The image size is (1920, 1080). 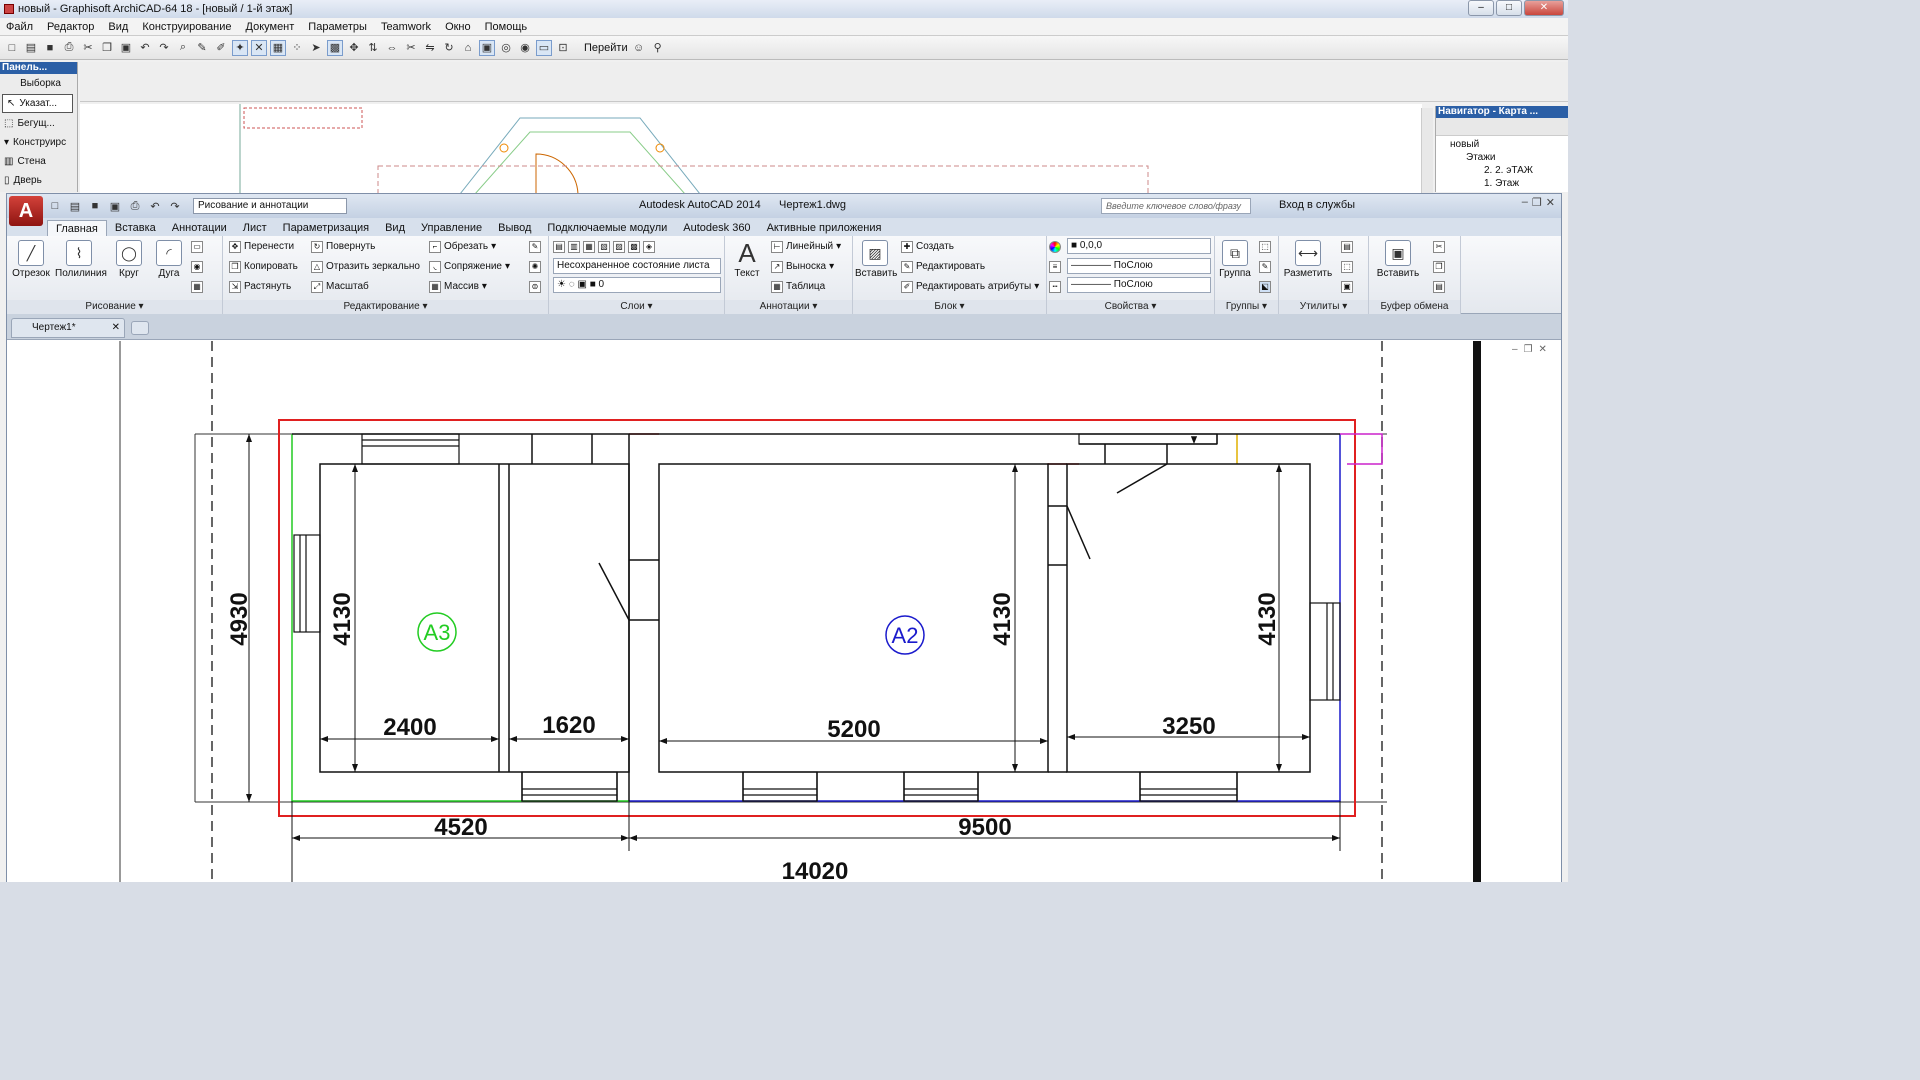 What do you see at coordinates (1347, 247) in the screenshot?
I see `util-quickcalc-button: ▤` at bounding box center [1347, 247].